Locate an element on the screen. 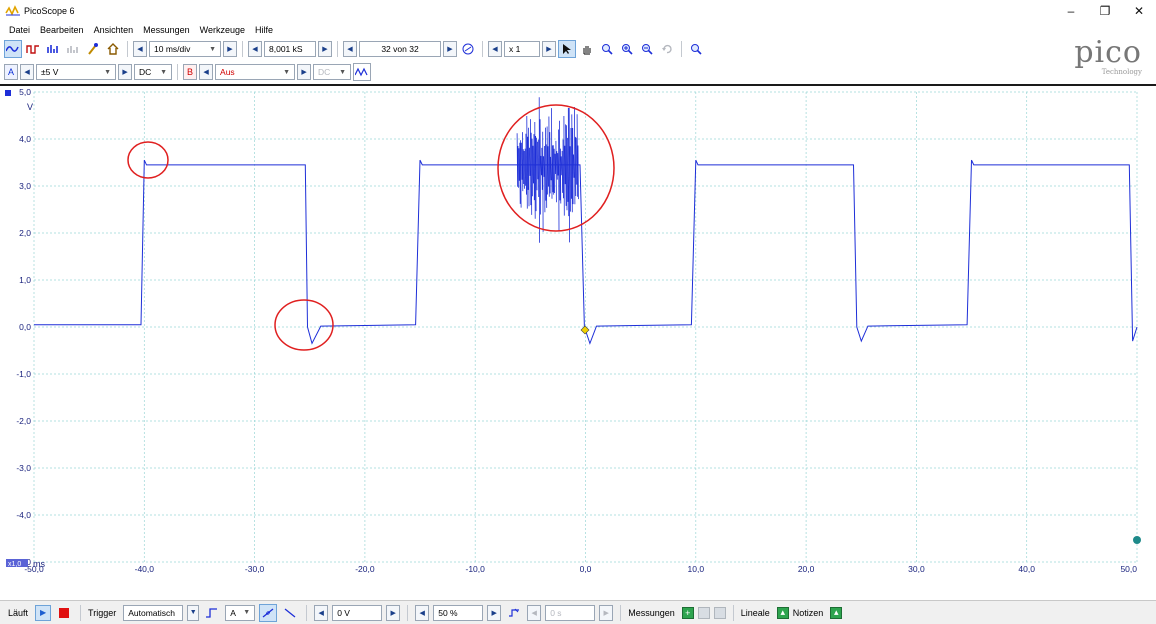  zoom-out-icon is located at coordinates (647, 49).